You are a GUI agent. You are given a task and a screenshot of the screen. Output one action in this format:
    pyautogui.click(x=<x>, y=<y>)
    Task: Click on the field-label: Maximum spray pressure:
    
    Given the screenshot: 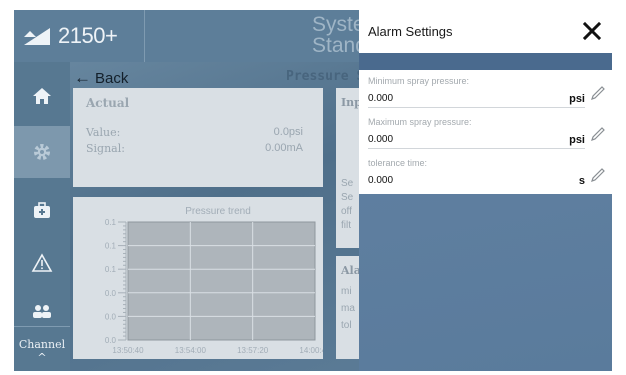 What is the action you would take?
    pyautogui.click(x=420, y=122)
    